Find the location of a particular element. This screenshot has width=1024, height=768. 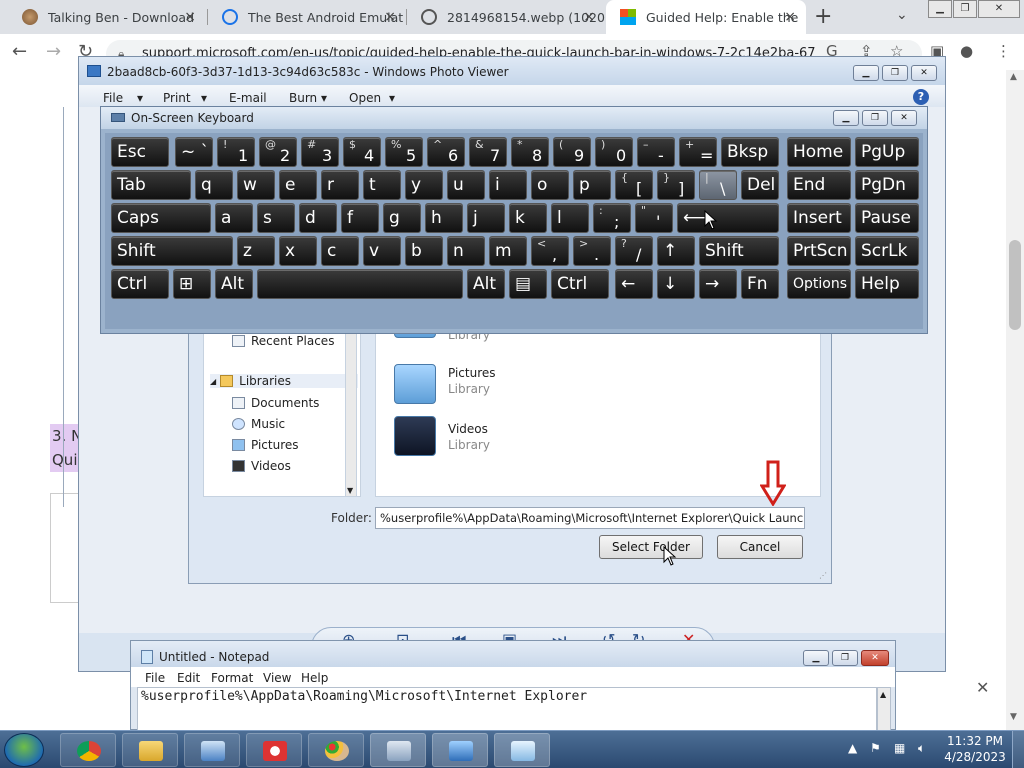

key-s: s is located at coordinates (276, 218).